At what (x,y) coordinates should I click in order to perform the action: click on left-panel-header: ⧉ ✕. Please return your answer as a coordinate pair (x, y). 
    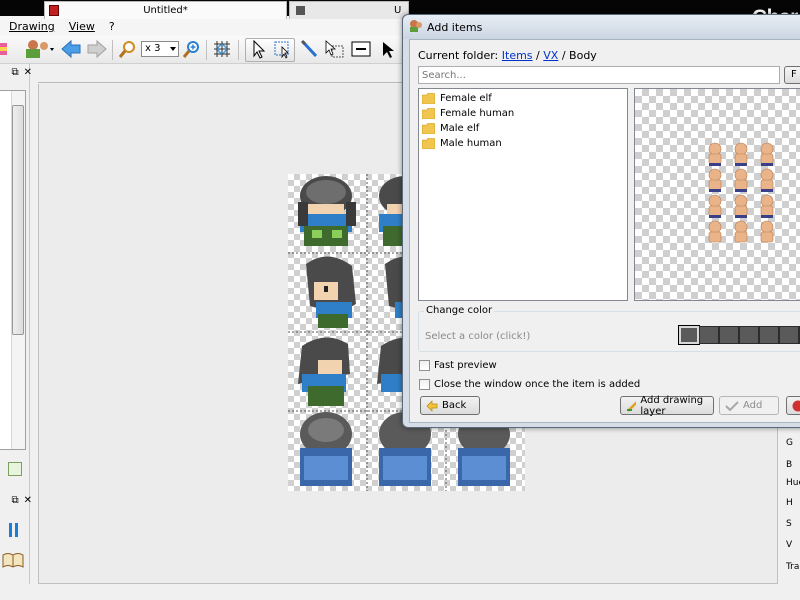
    Looking at the image, I should click on (18, 72).